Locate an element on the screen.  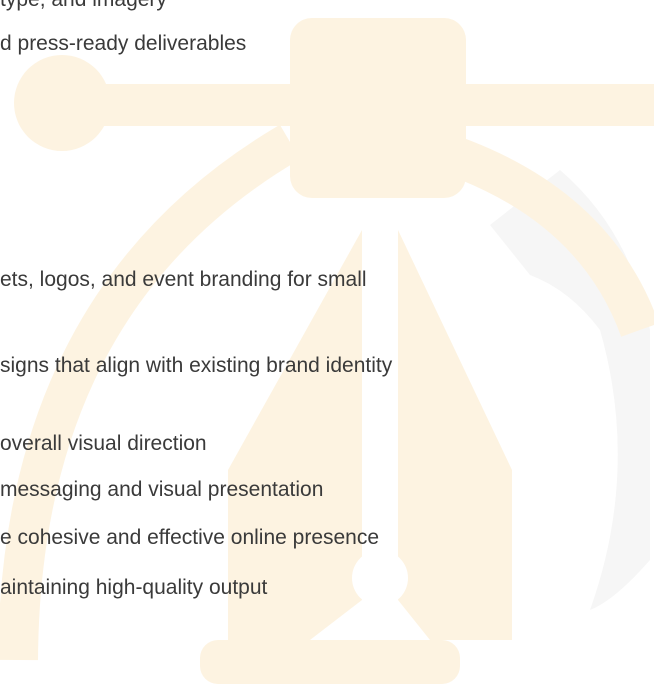
text-line-7: e cohesive and effective online presence is located at coordinates (190, 537).